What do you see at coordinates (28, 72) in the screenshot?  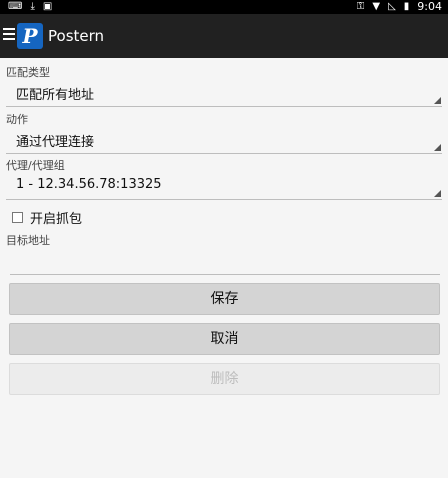 I see `match-type-label: 匹配类型` at bounding box center [28, 72].